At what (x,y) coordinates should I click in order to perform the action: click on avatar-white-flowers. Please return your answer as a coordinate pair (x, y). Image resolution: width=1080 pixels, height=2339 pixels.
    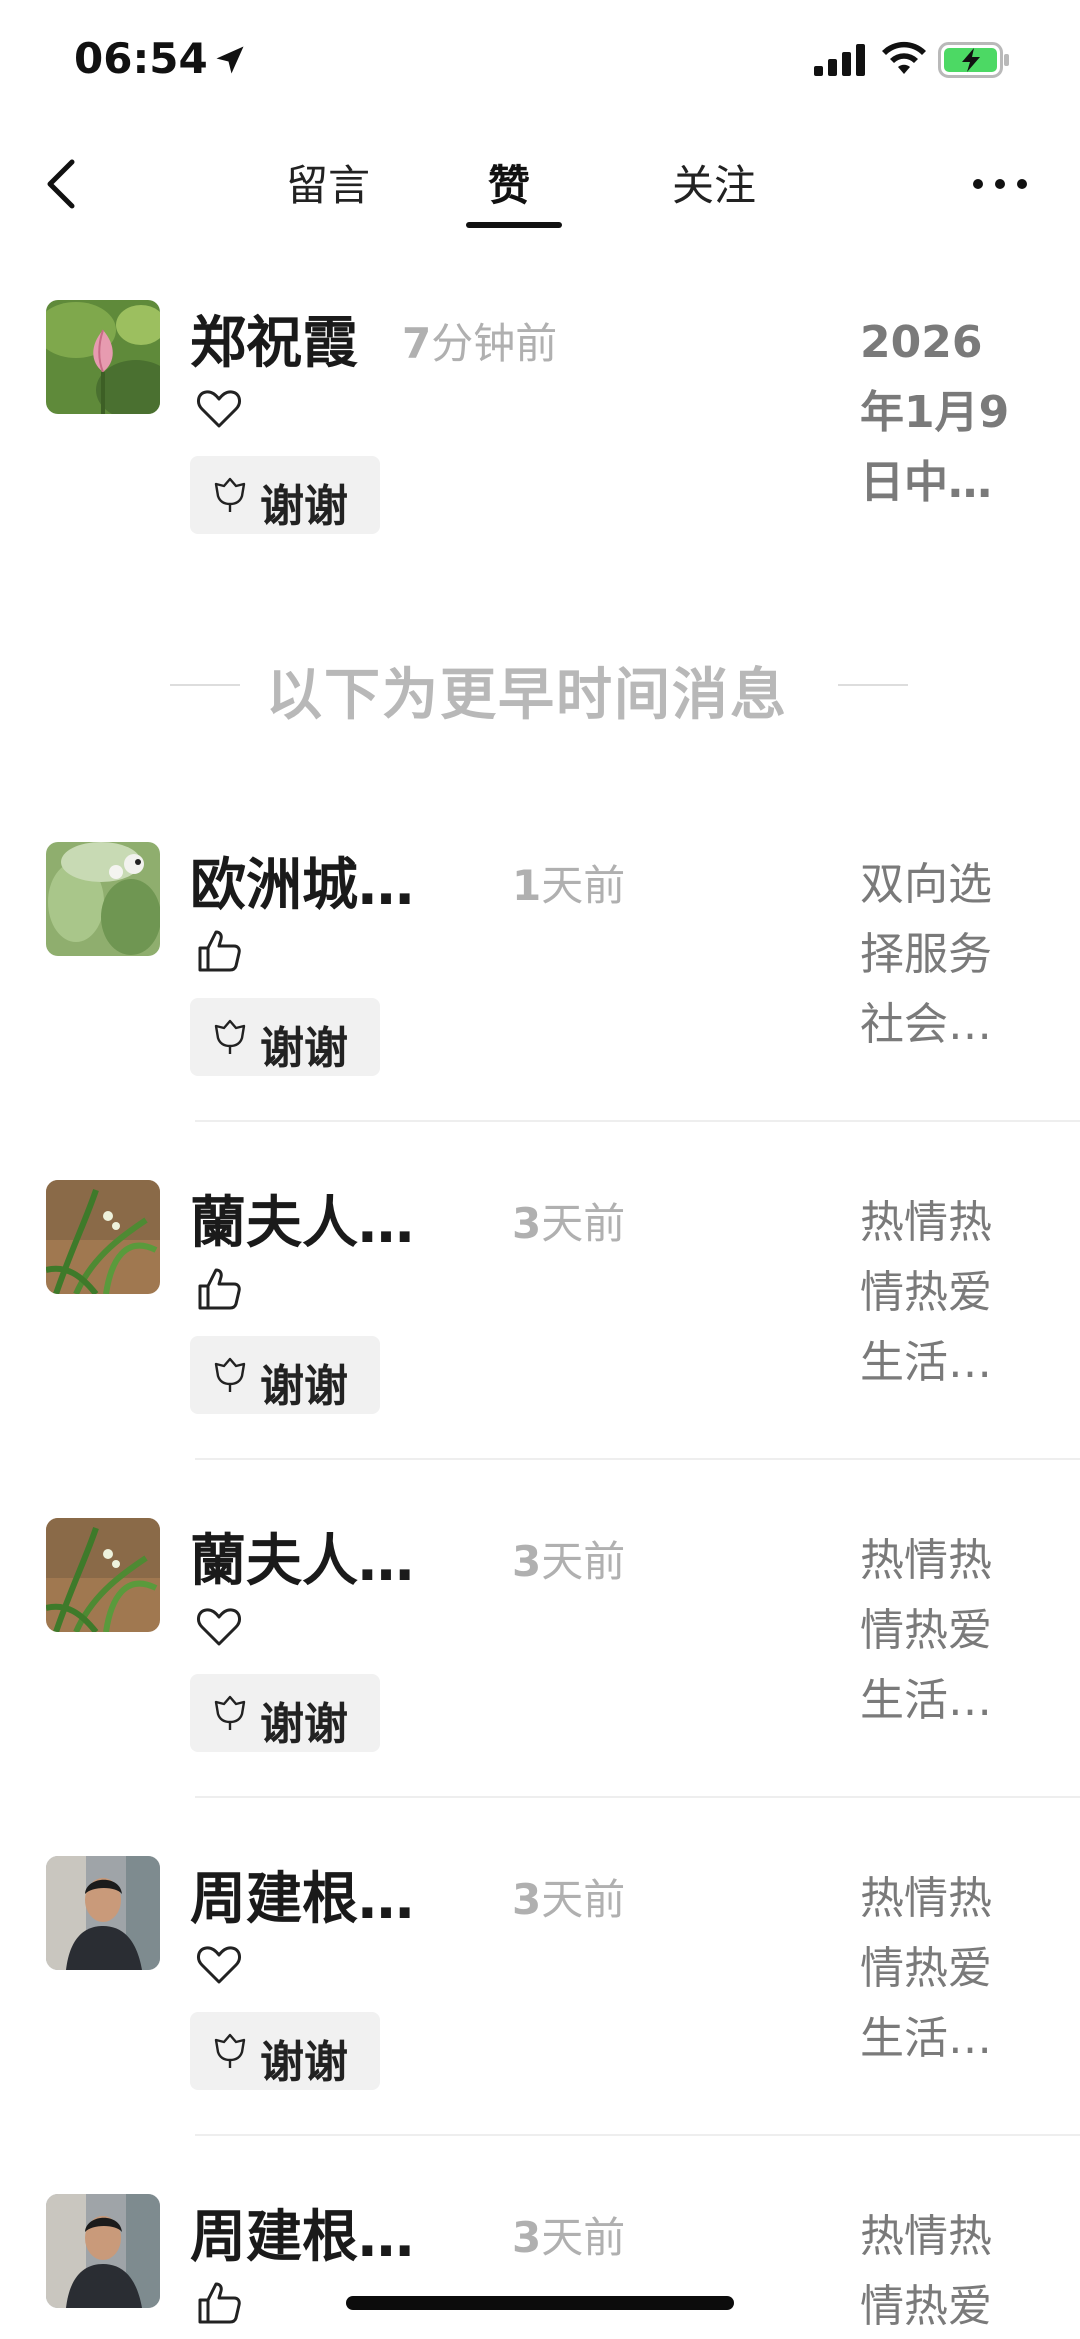
    Looking at the image, I should click on (103, 899).